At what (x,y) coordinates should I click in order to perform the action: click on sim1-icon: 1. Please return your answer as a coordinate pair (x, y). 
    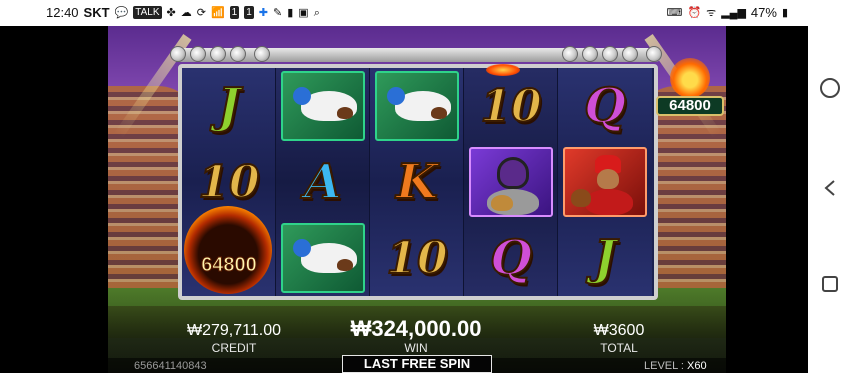
    Looking at the image, I should click on (234, 12).